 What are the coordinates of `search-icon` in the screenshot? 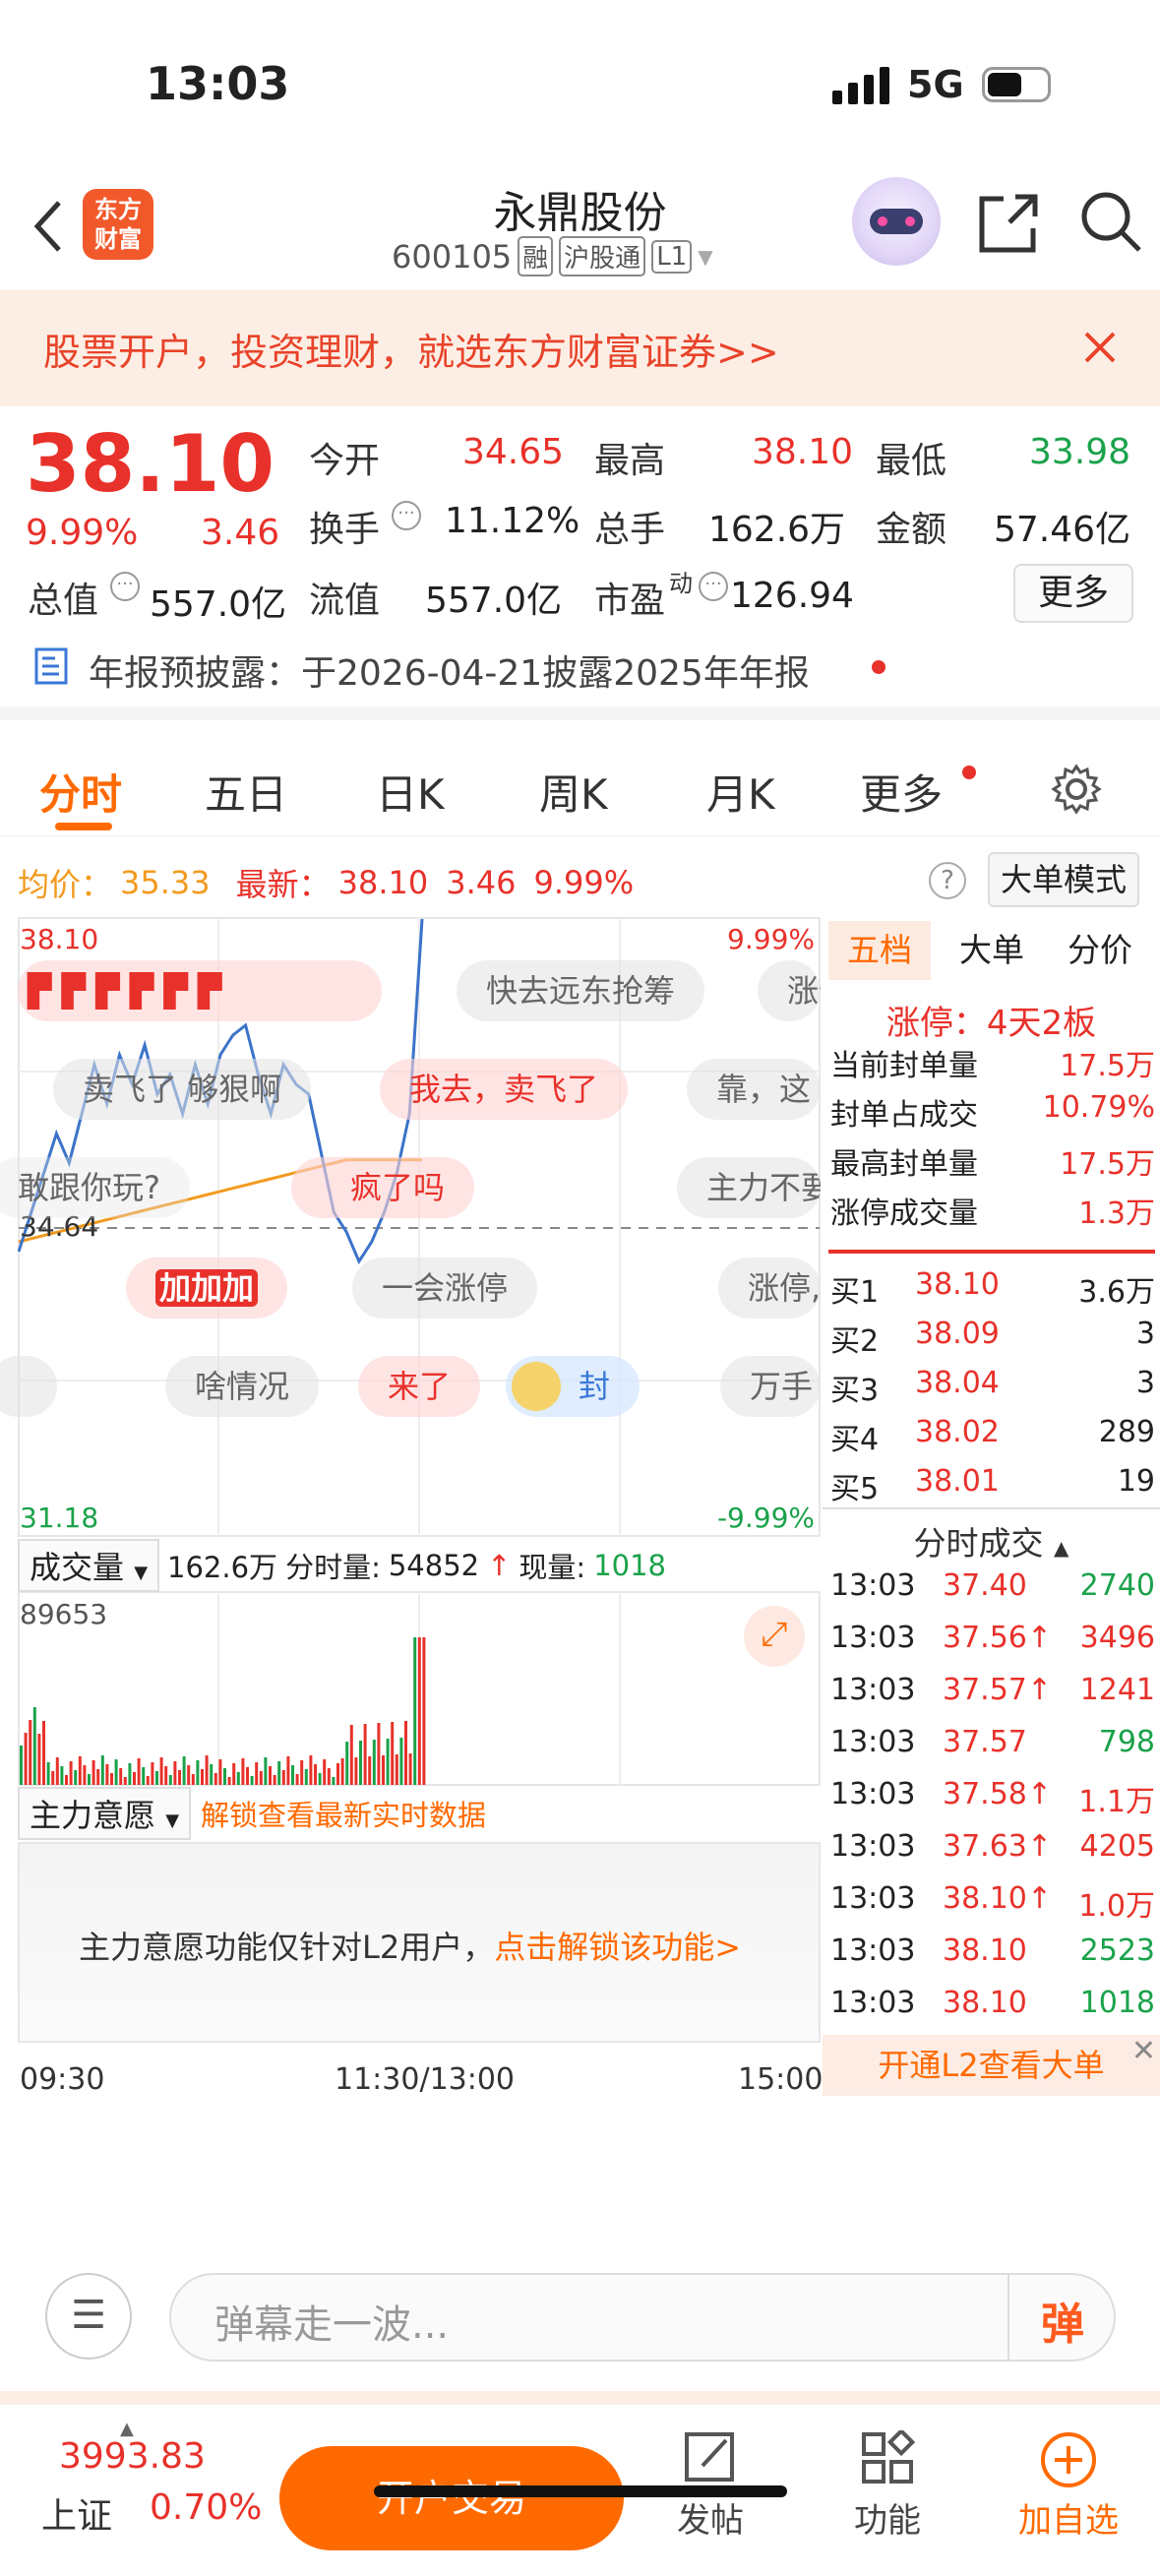 It's located at (1110, 221).